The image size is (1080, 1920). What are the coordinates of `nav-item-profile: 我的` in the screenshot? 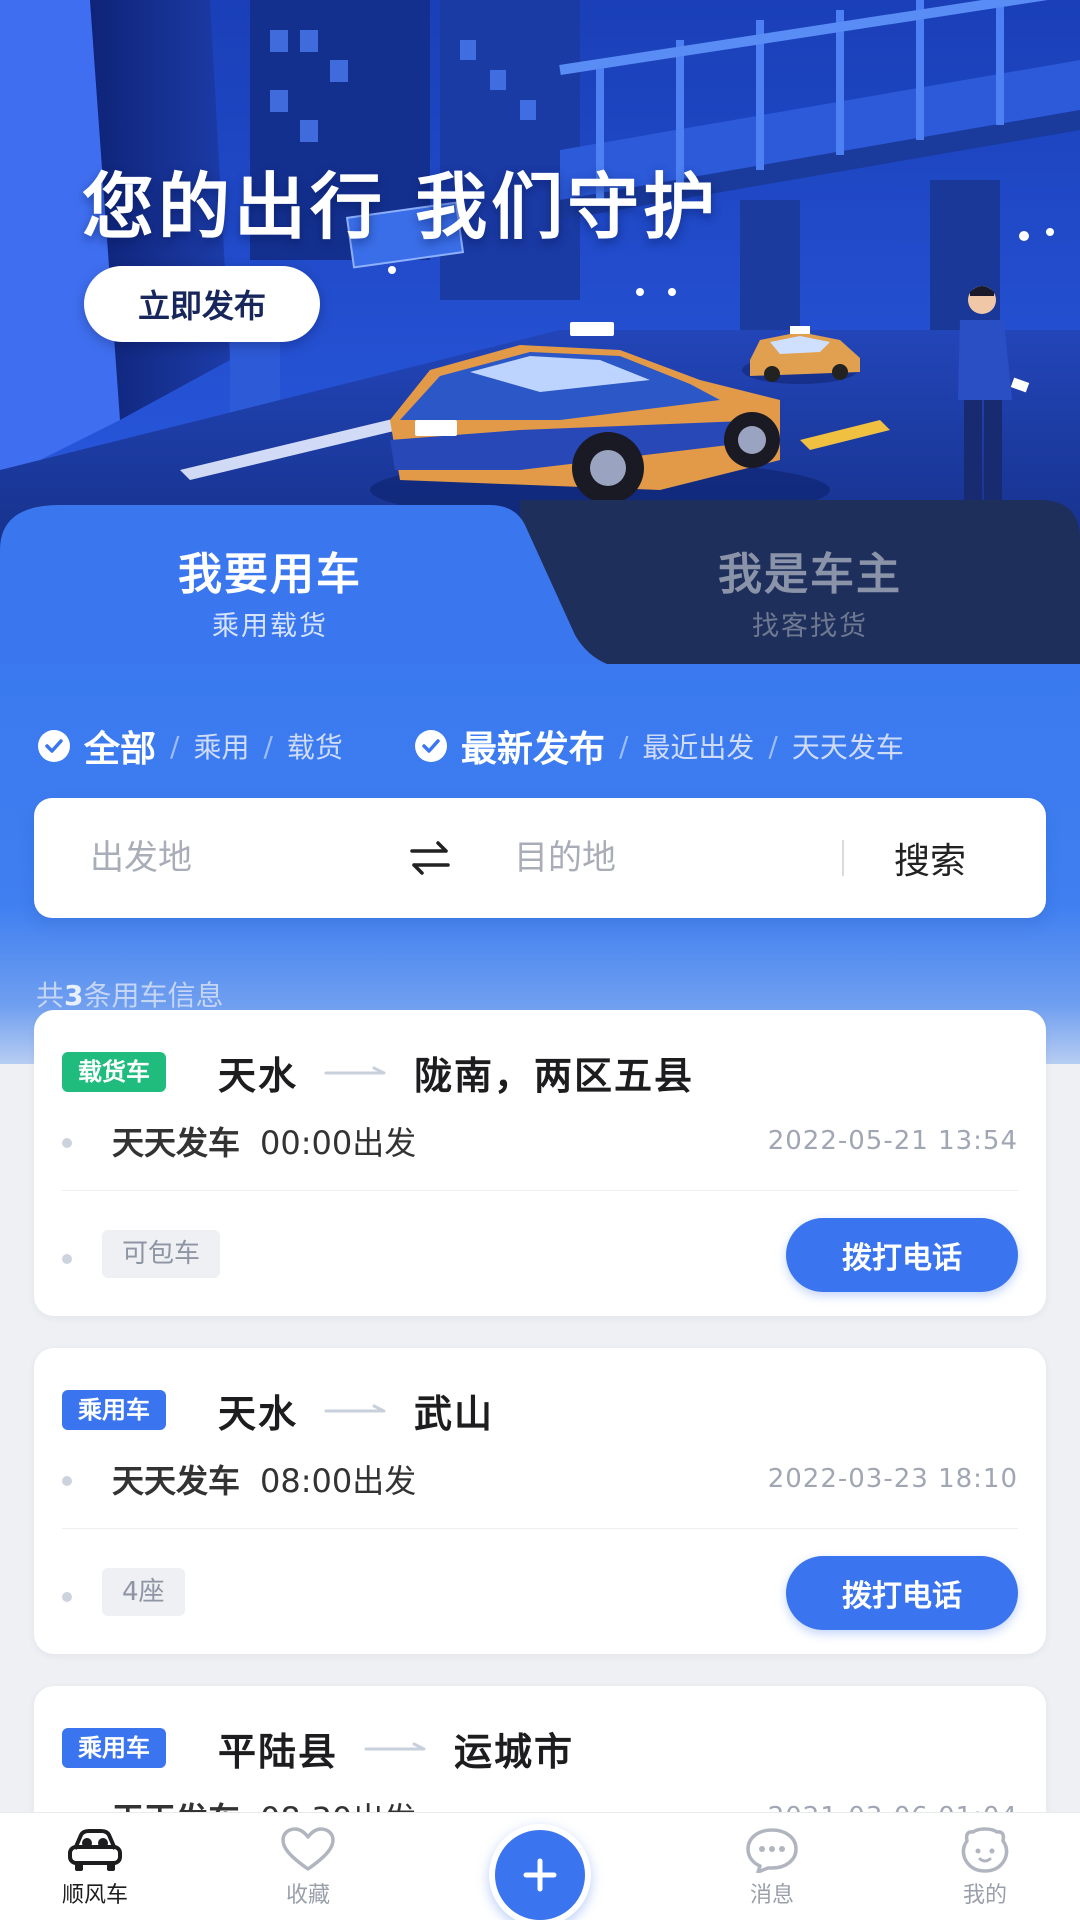 It's located at (985, 1866).